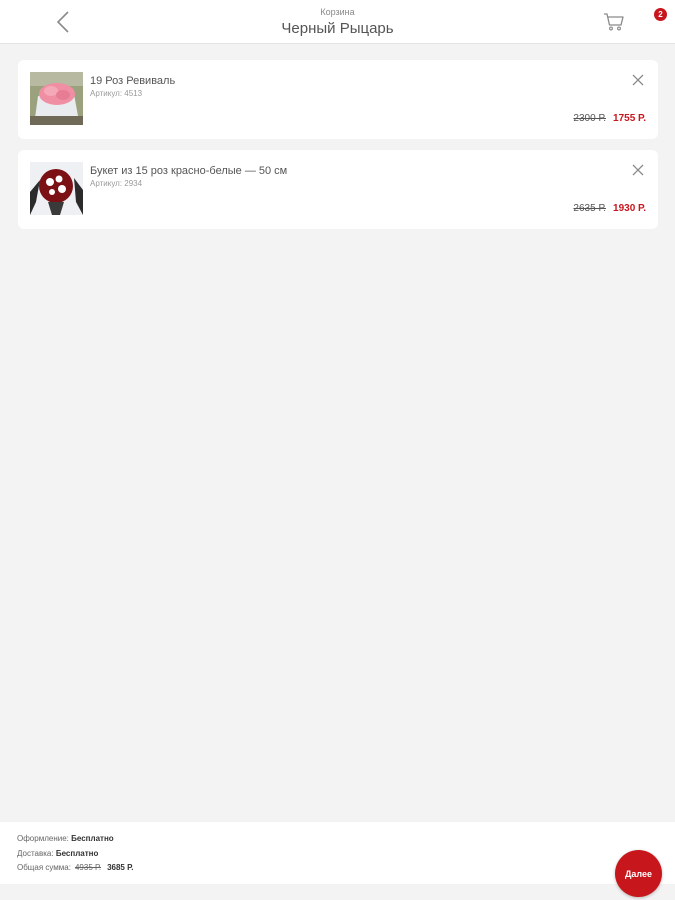 This screenshot has height=900, width=675. I want to click on total-row: Общая сумма: 4935 Р. 3685 Р., so click(75, 867).